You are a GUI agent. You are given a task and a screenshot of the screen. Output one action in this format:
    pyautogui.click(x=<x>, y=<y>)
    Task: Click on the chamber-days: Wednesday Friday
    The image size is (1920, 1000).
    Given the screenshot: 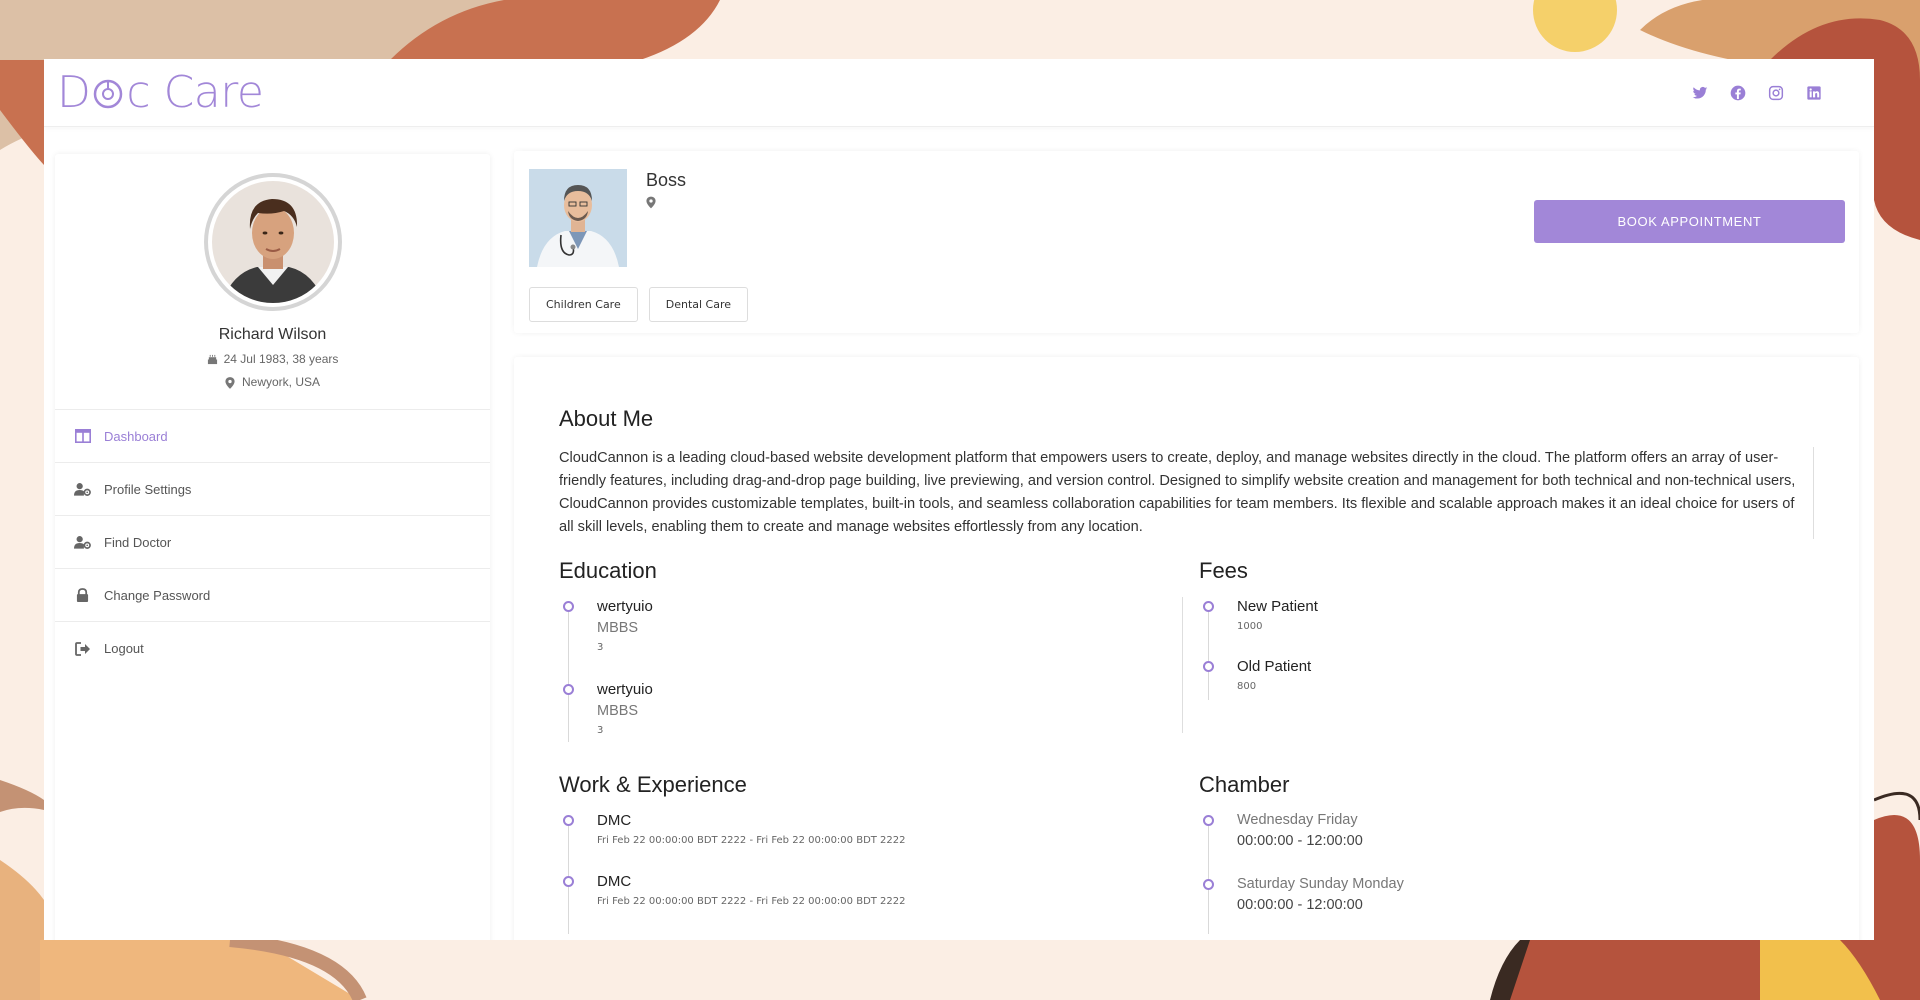 What is the action you would take?
    pyautogui.click(x=1297, y=820)
    